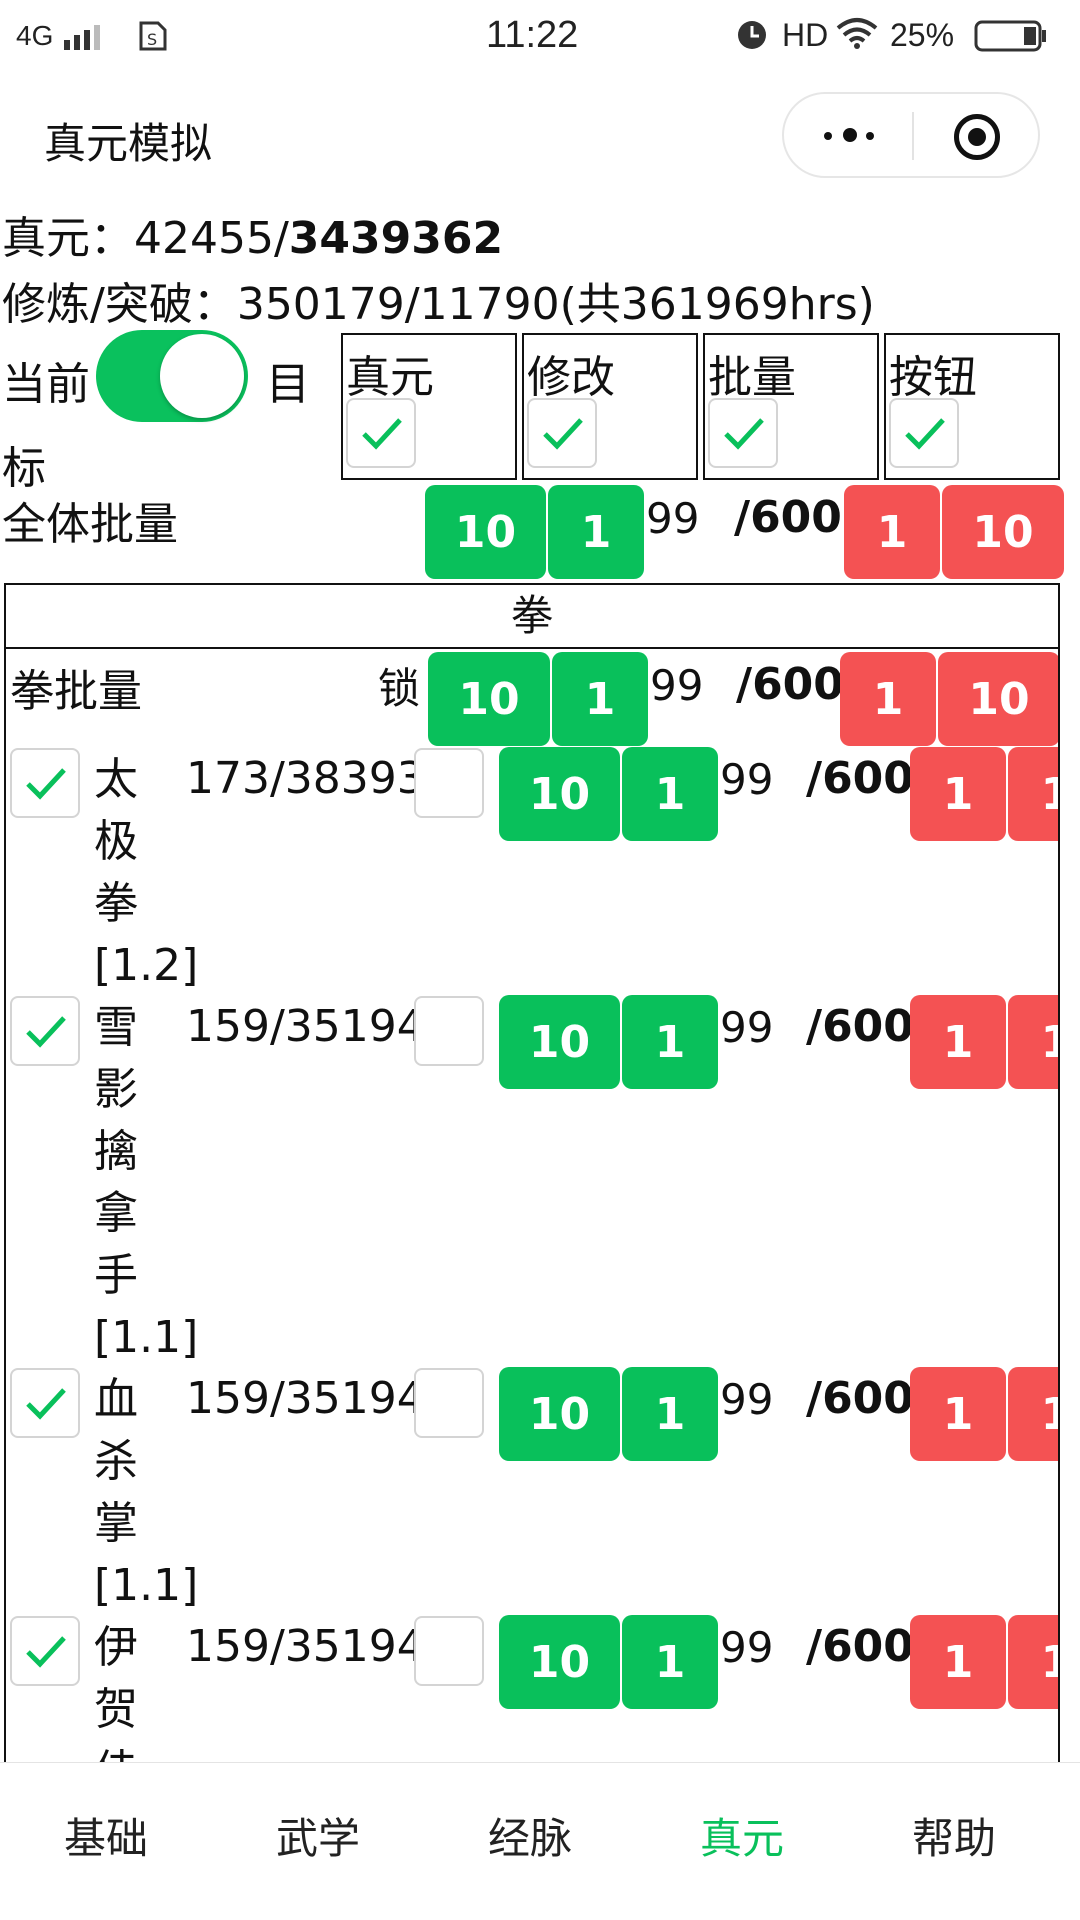 This screenshot has height=1920, width=1080. I want to click on option-label: 真元, so click(390, 377).